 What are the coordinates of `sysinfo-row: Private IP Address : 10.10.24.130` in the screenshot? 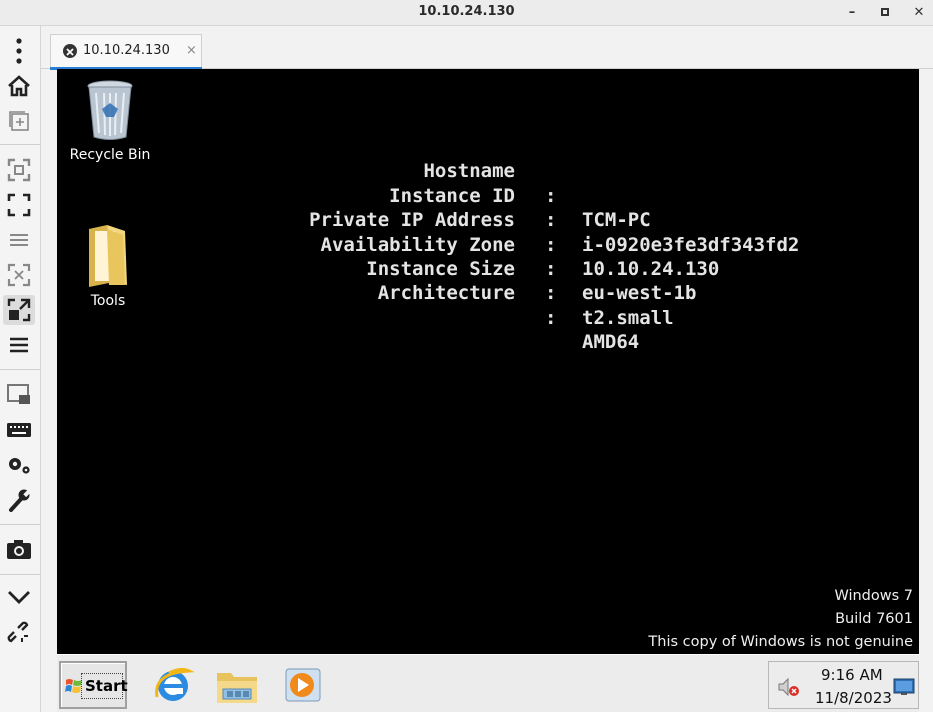 It's located at (388, 232).